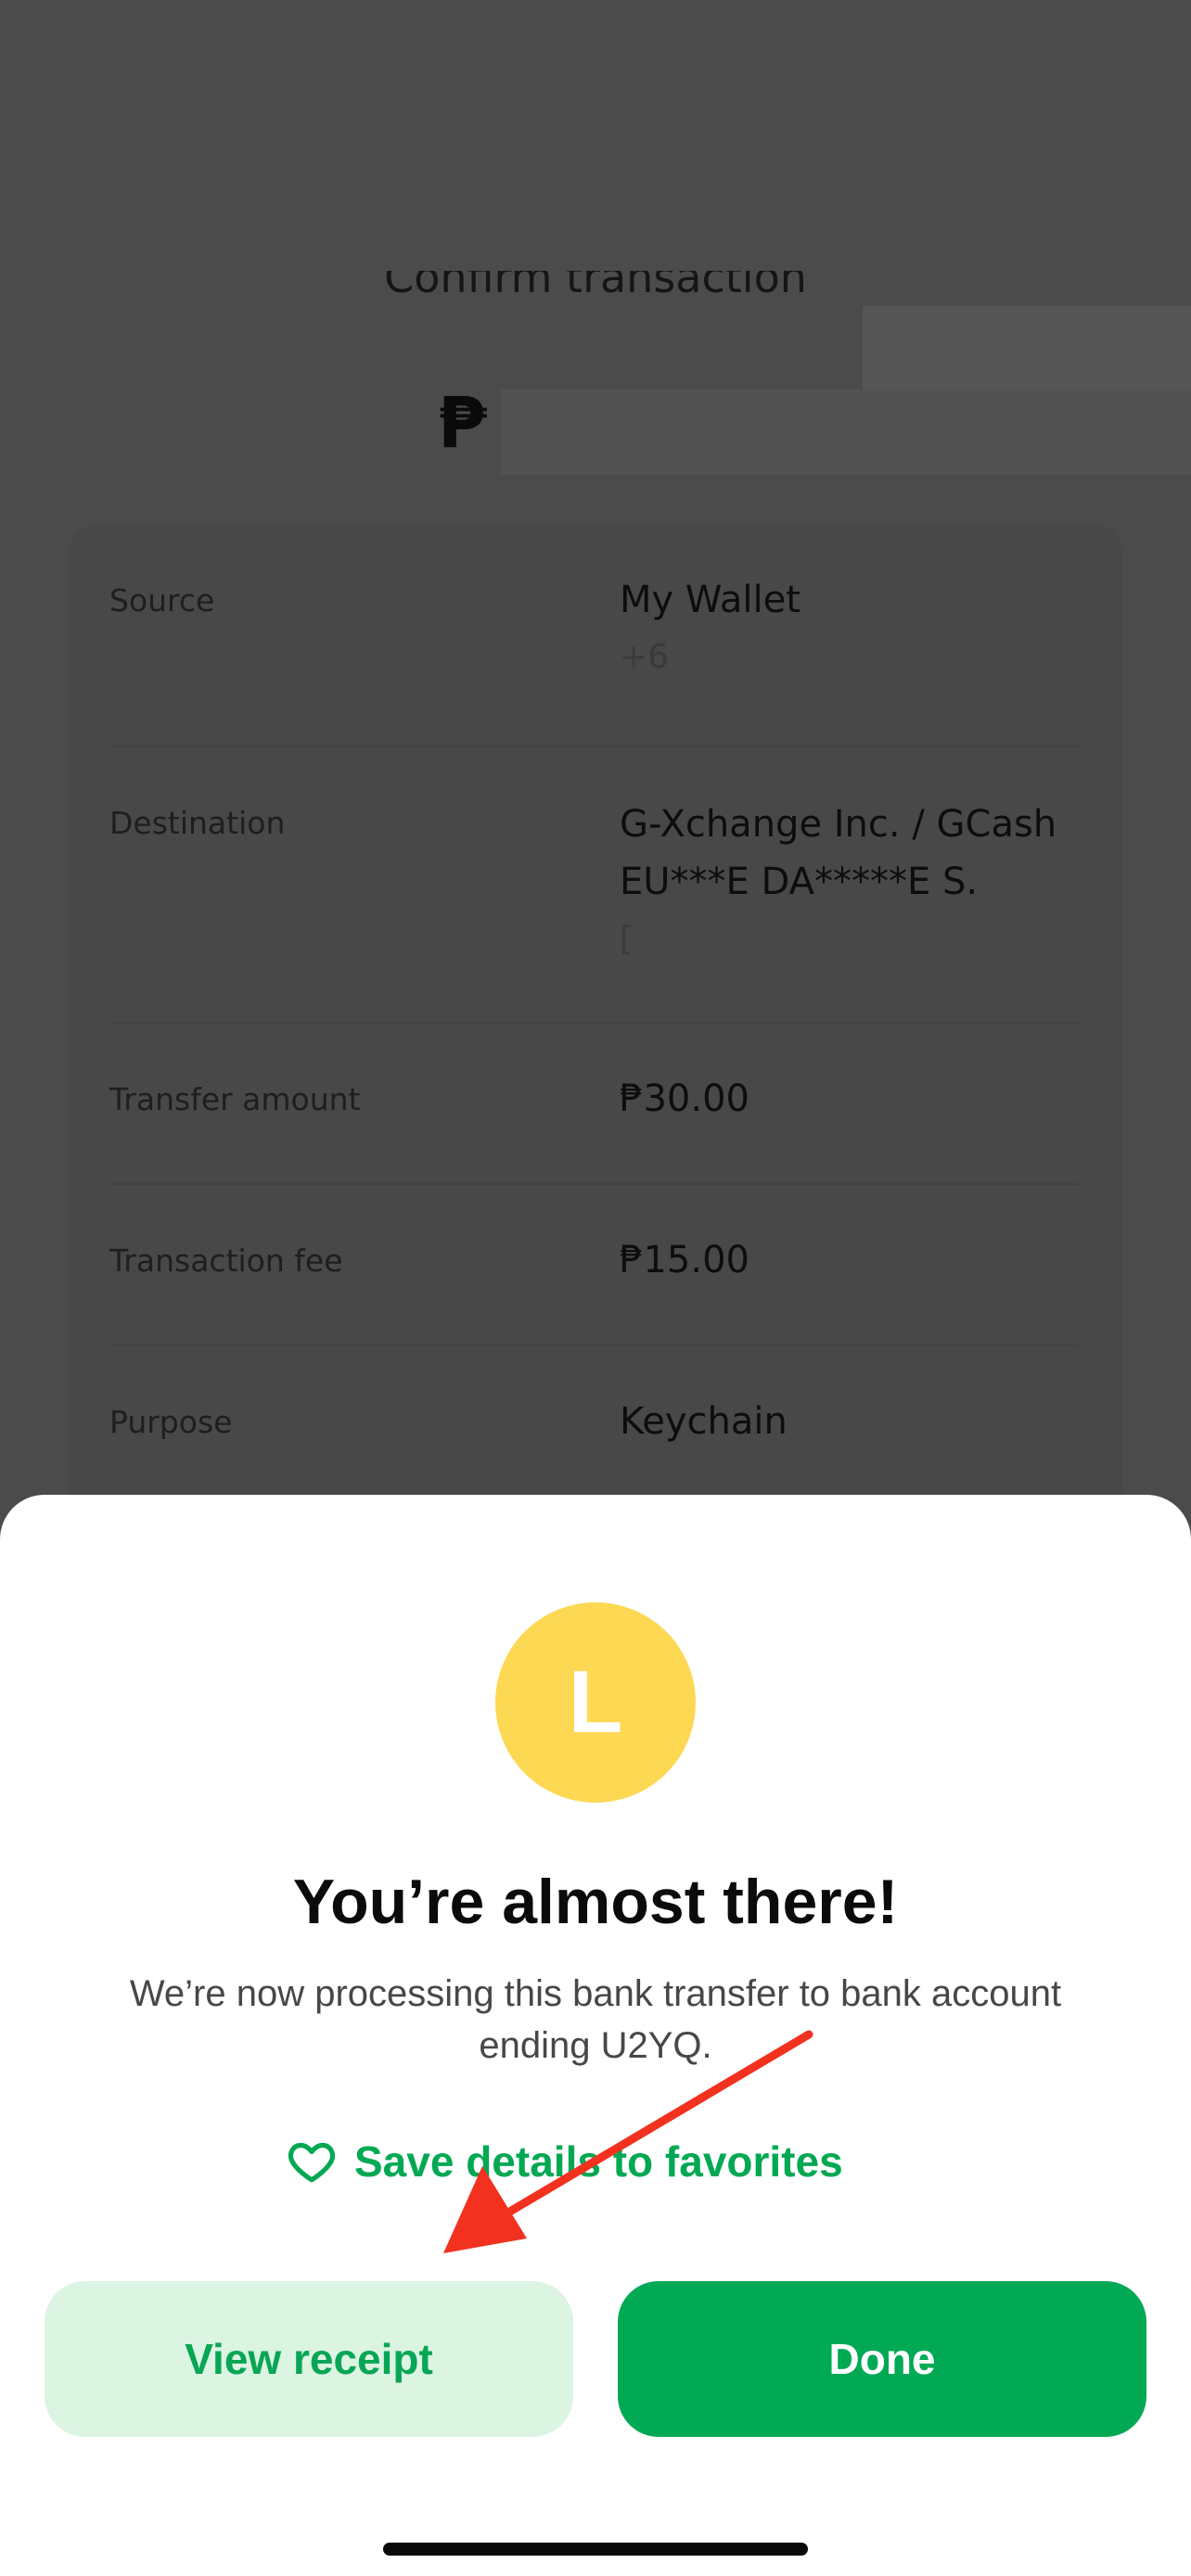  I want to click on detail-value: My Wallet +6, so click(710, 628).